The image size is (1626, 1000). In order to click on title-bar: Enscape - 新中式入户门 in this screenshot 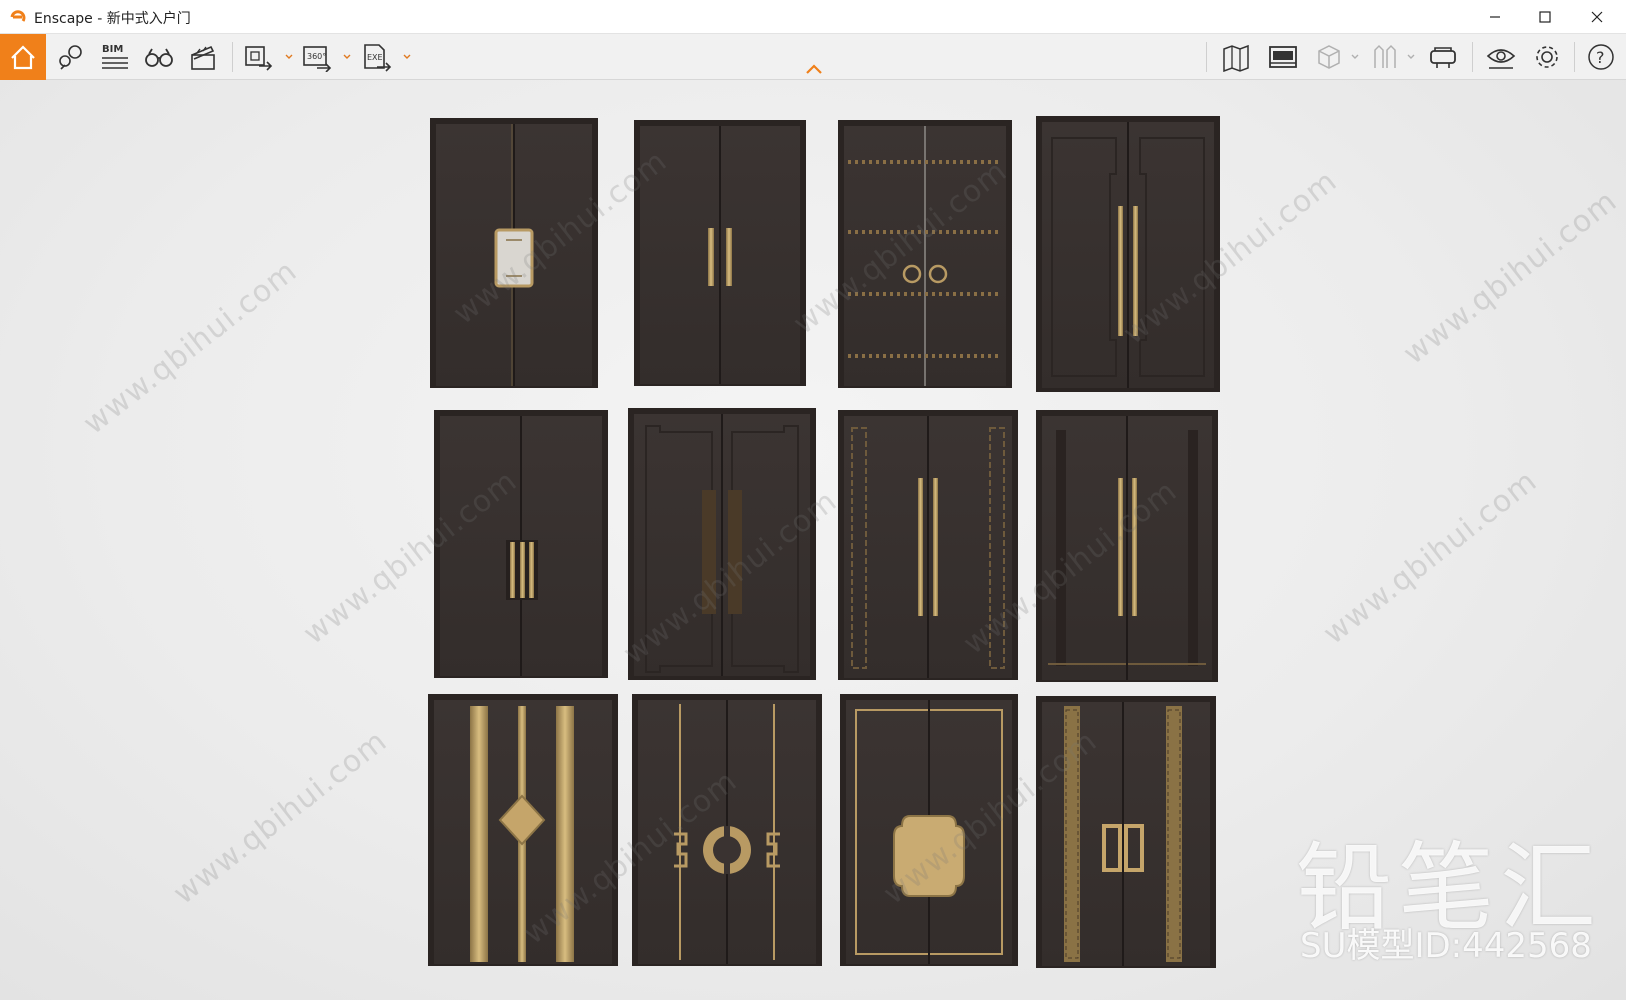, I will do `click(813, 17)`.